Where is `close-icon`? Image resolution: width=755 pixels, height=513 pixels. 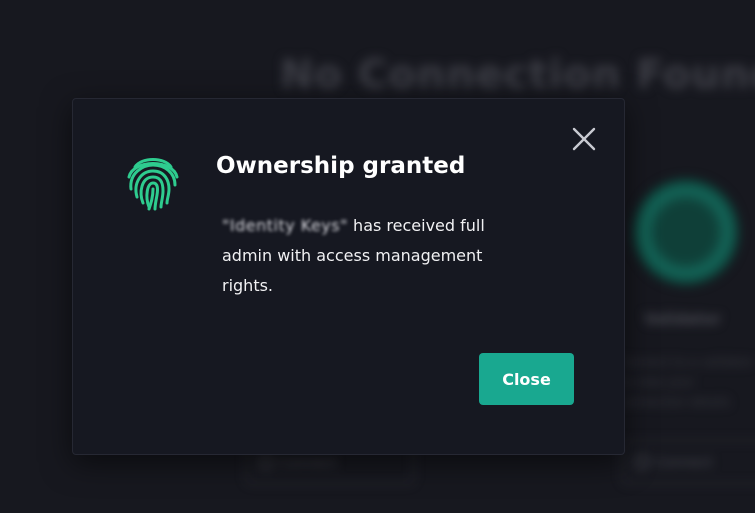
close-icon is located at coordinates (584, 139).